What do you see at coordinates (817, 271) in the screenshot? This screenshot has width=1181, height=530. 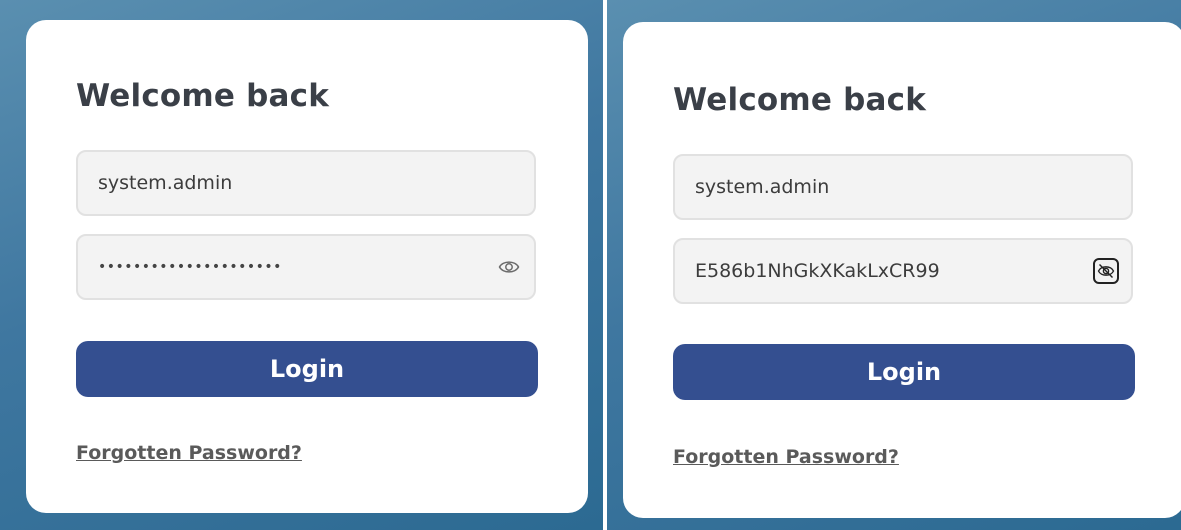 I see `password-value: E586b1NhGkXKakLxCR99` at bounding box center [817, 271].